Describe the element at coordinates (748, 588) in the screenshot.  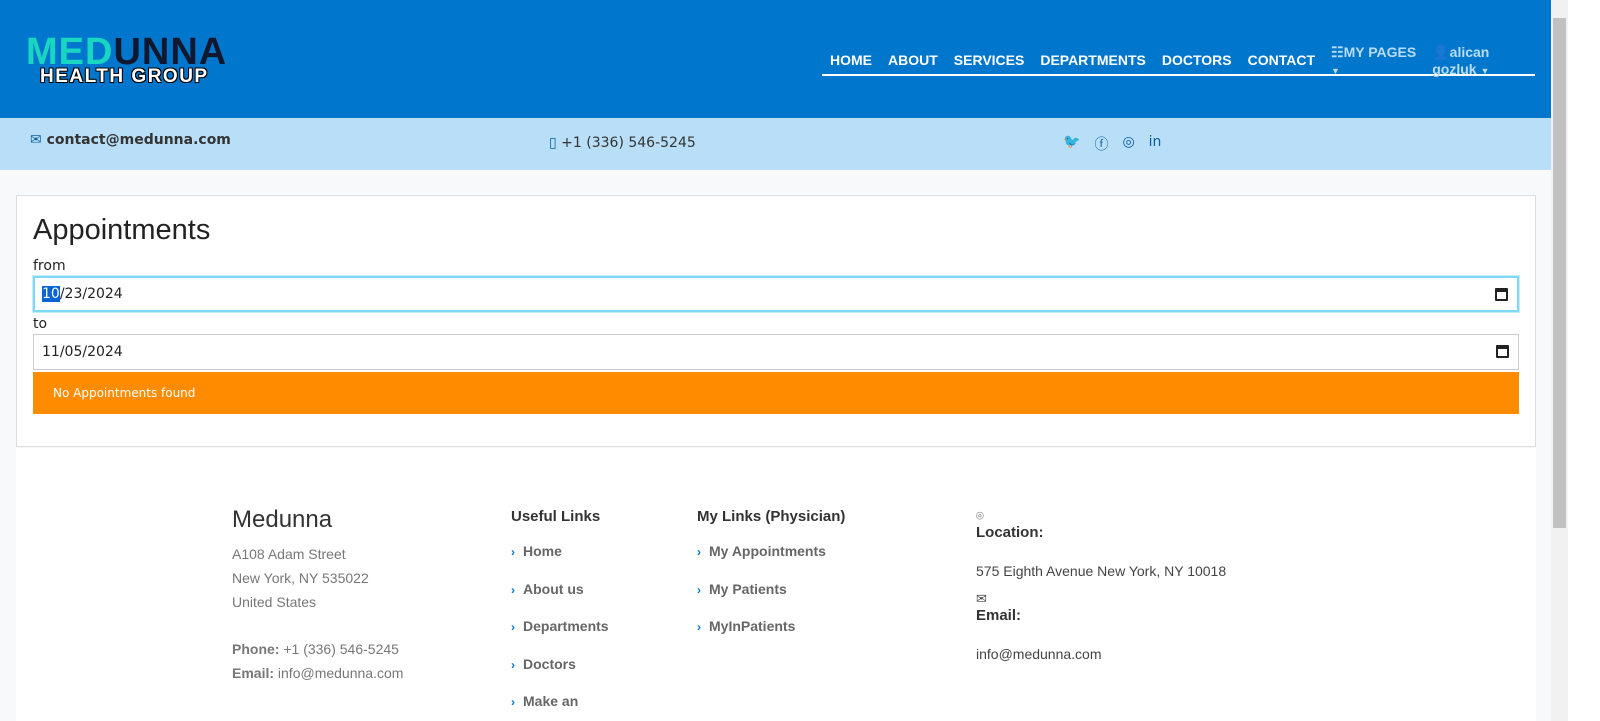
I see `link-label: My Patients` at that location.